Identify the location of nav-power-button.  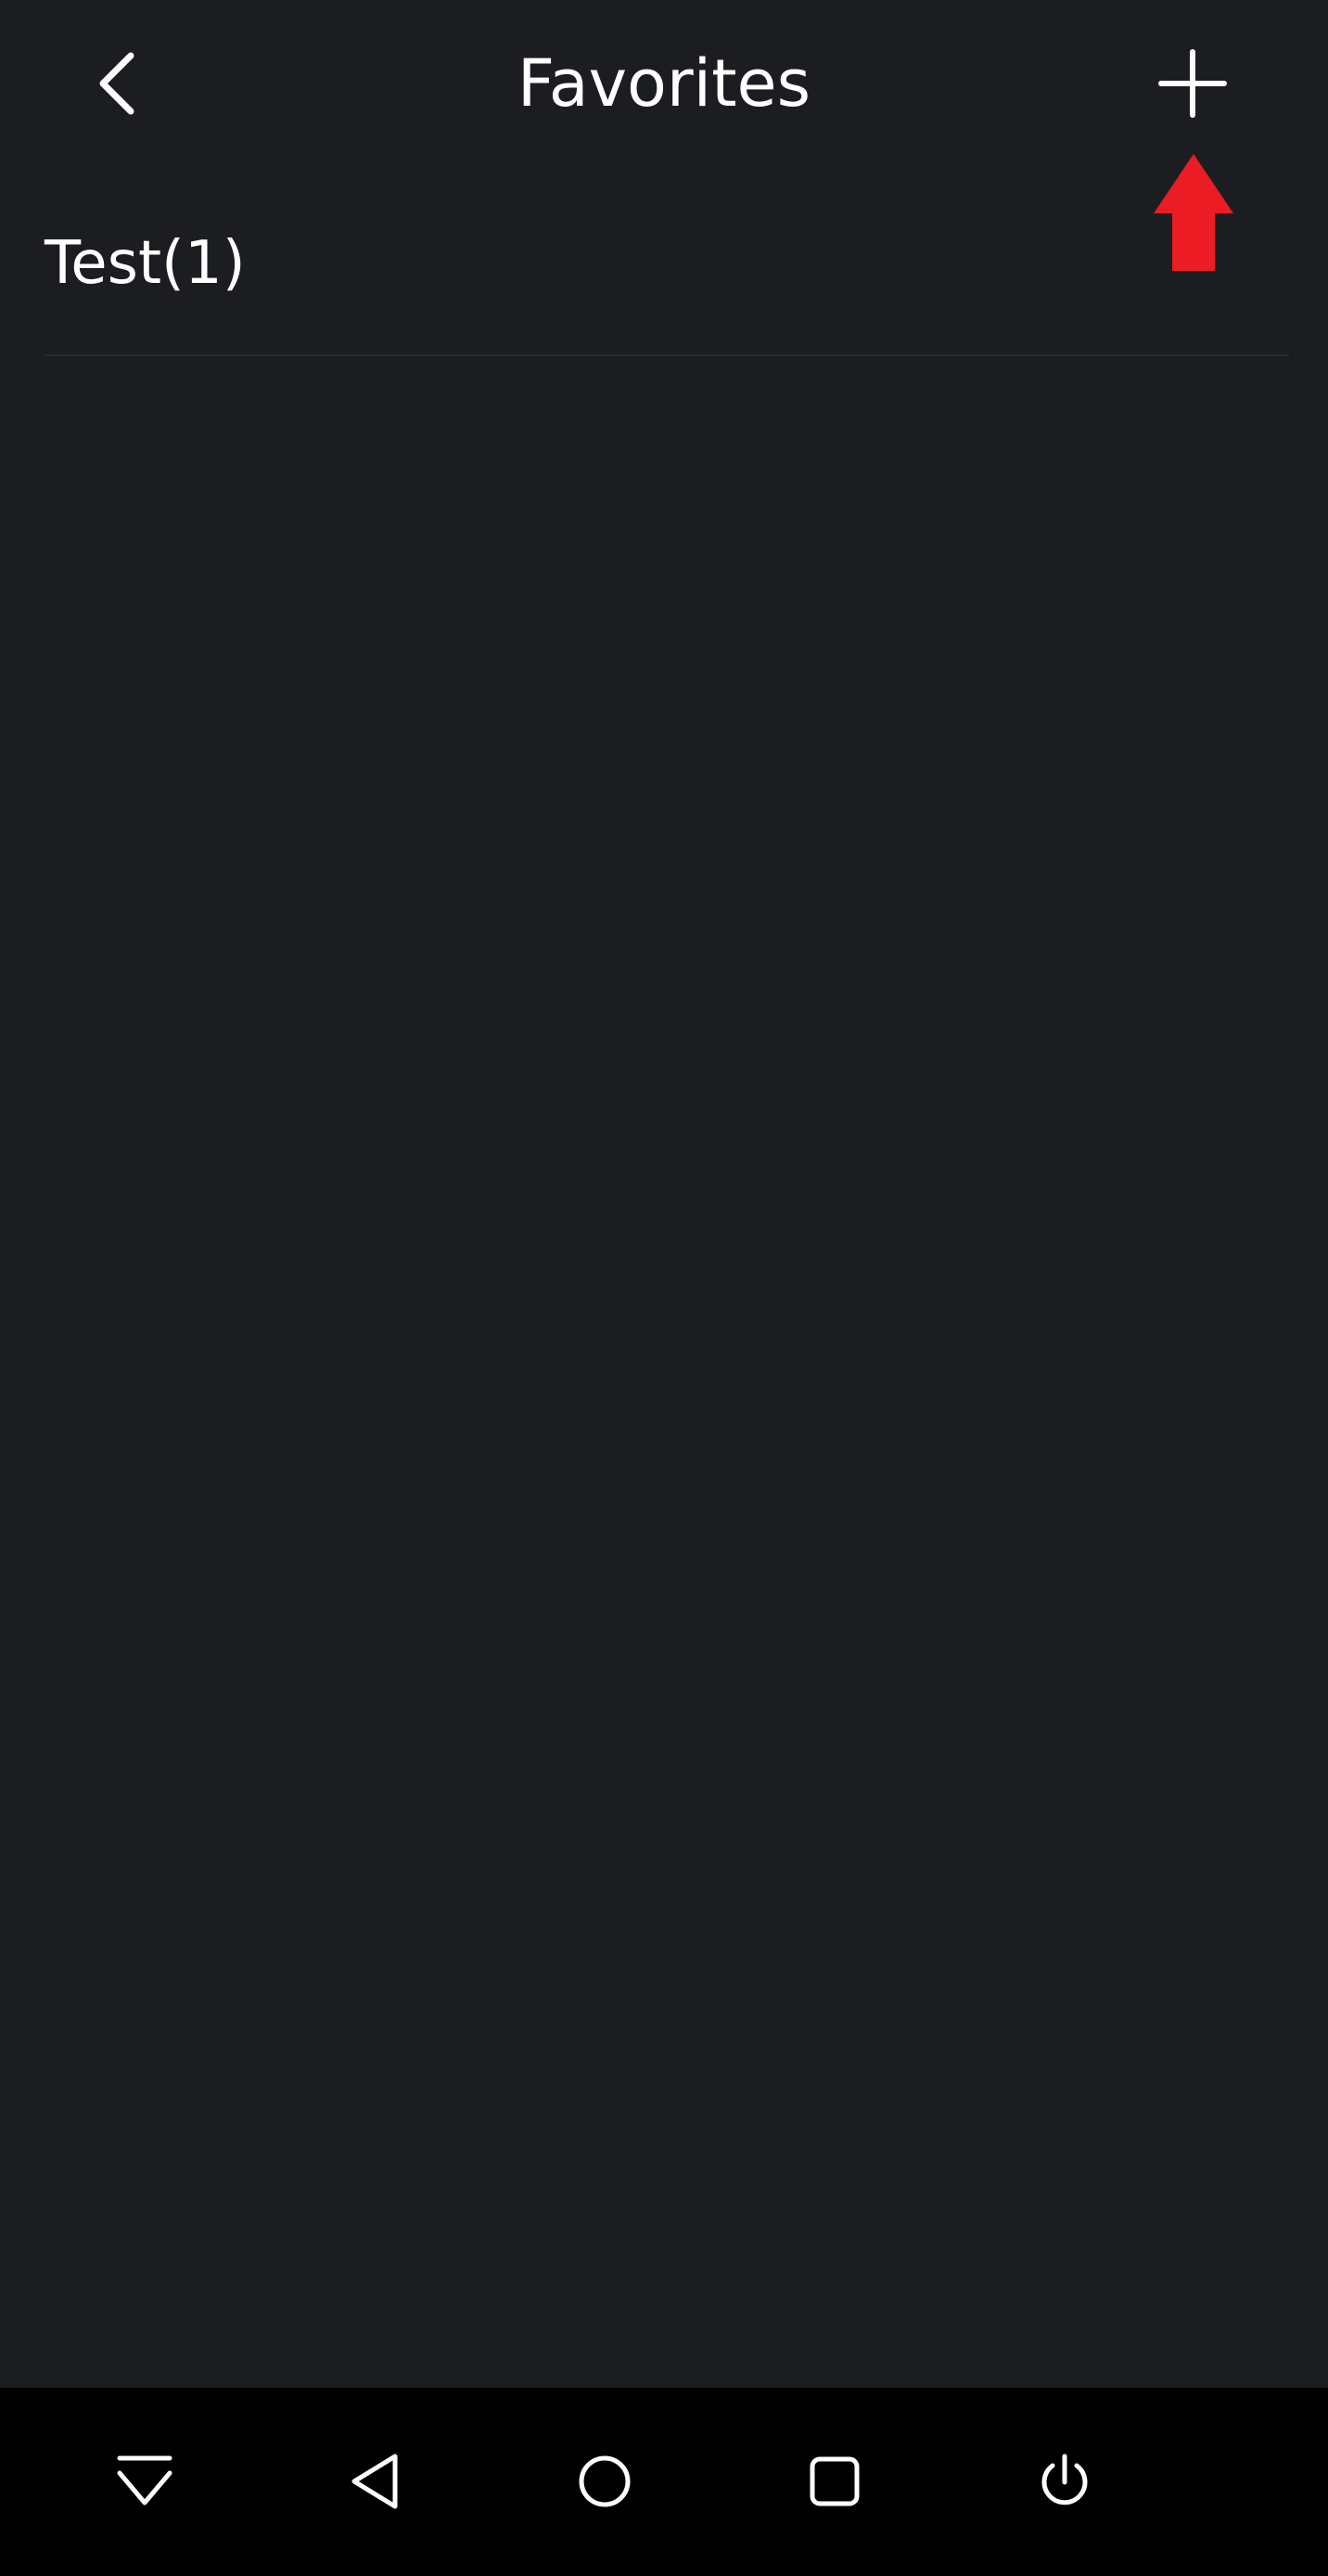
(1065, 2481).